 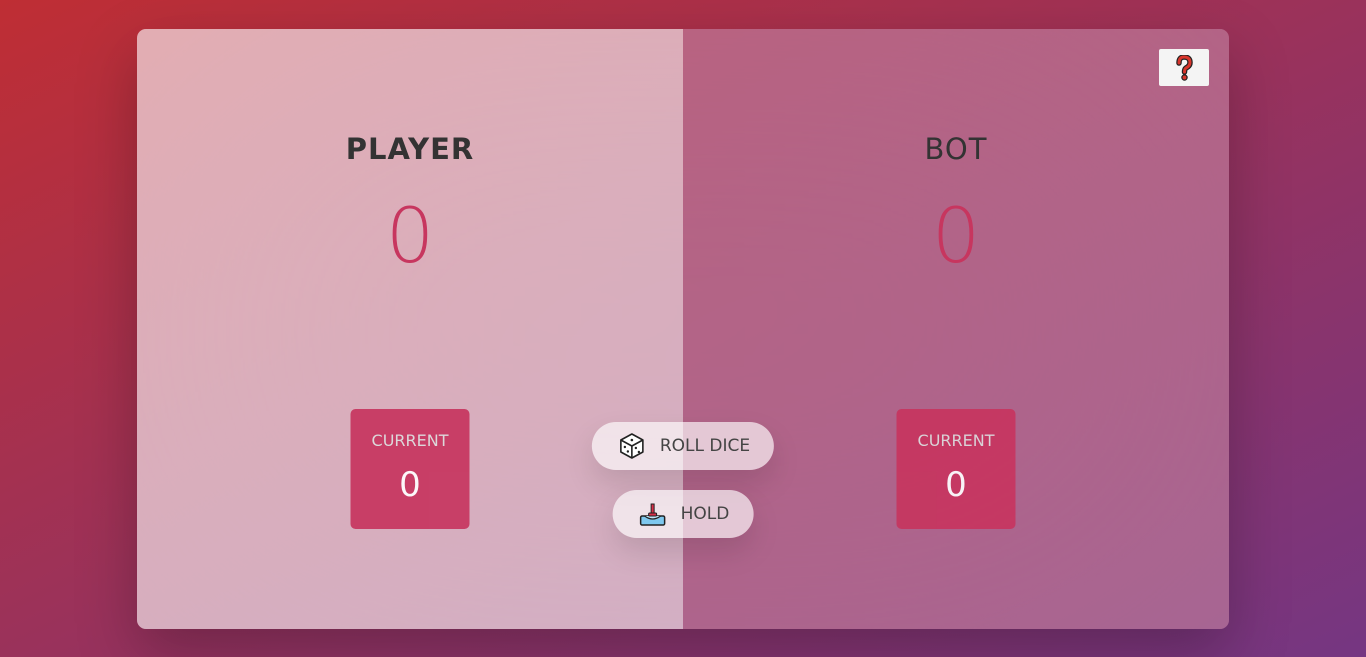 What do you see at coordinates (410, 149) in the screenshot?
I see `player-name: PLAYER` at bounding box center [410, 149].